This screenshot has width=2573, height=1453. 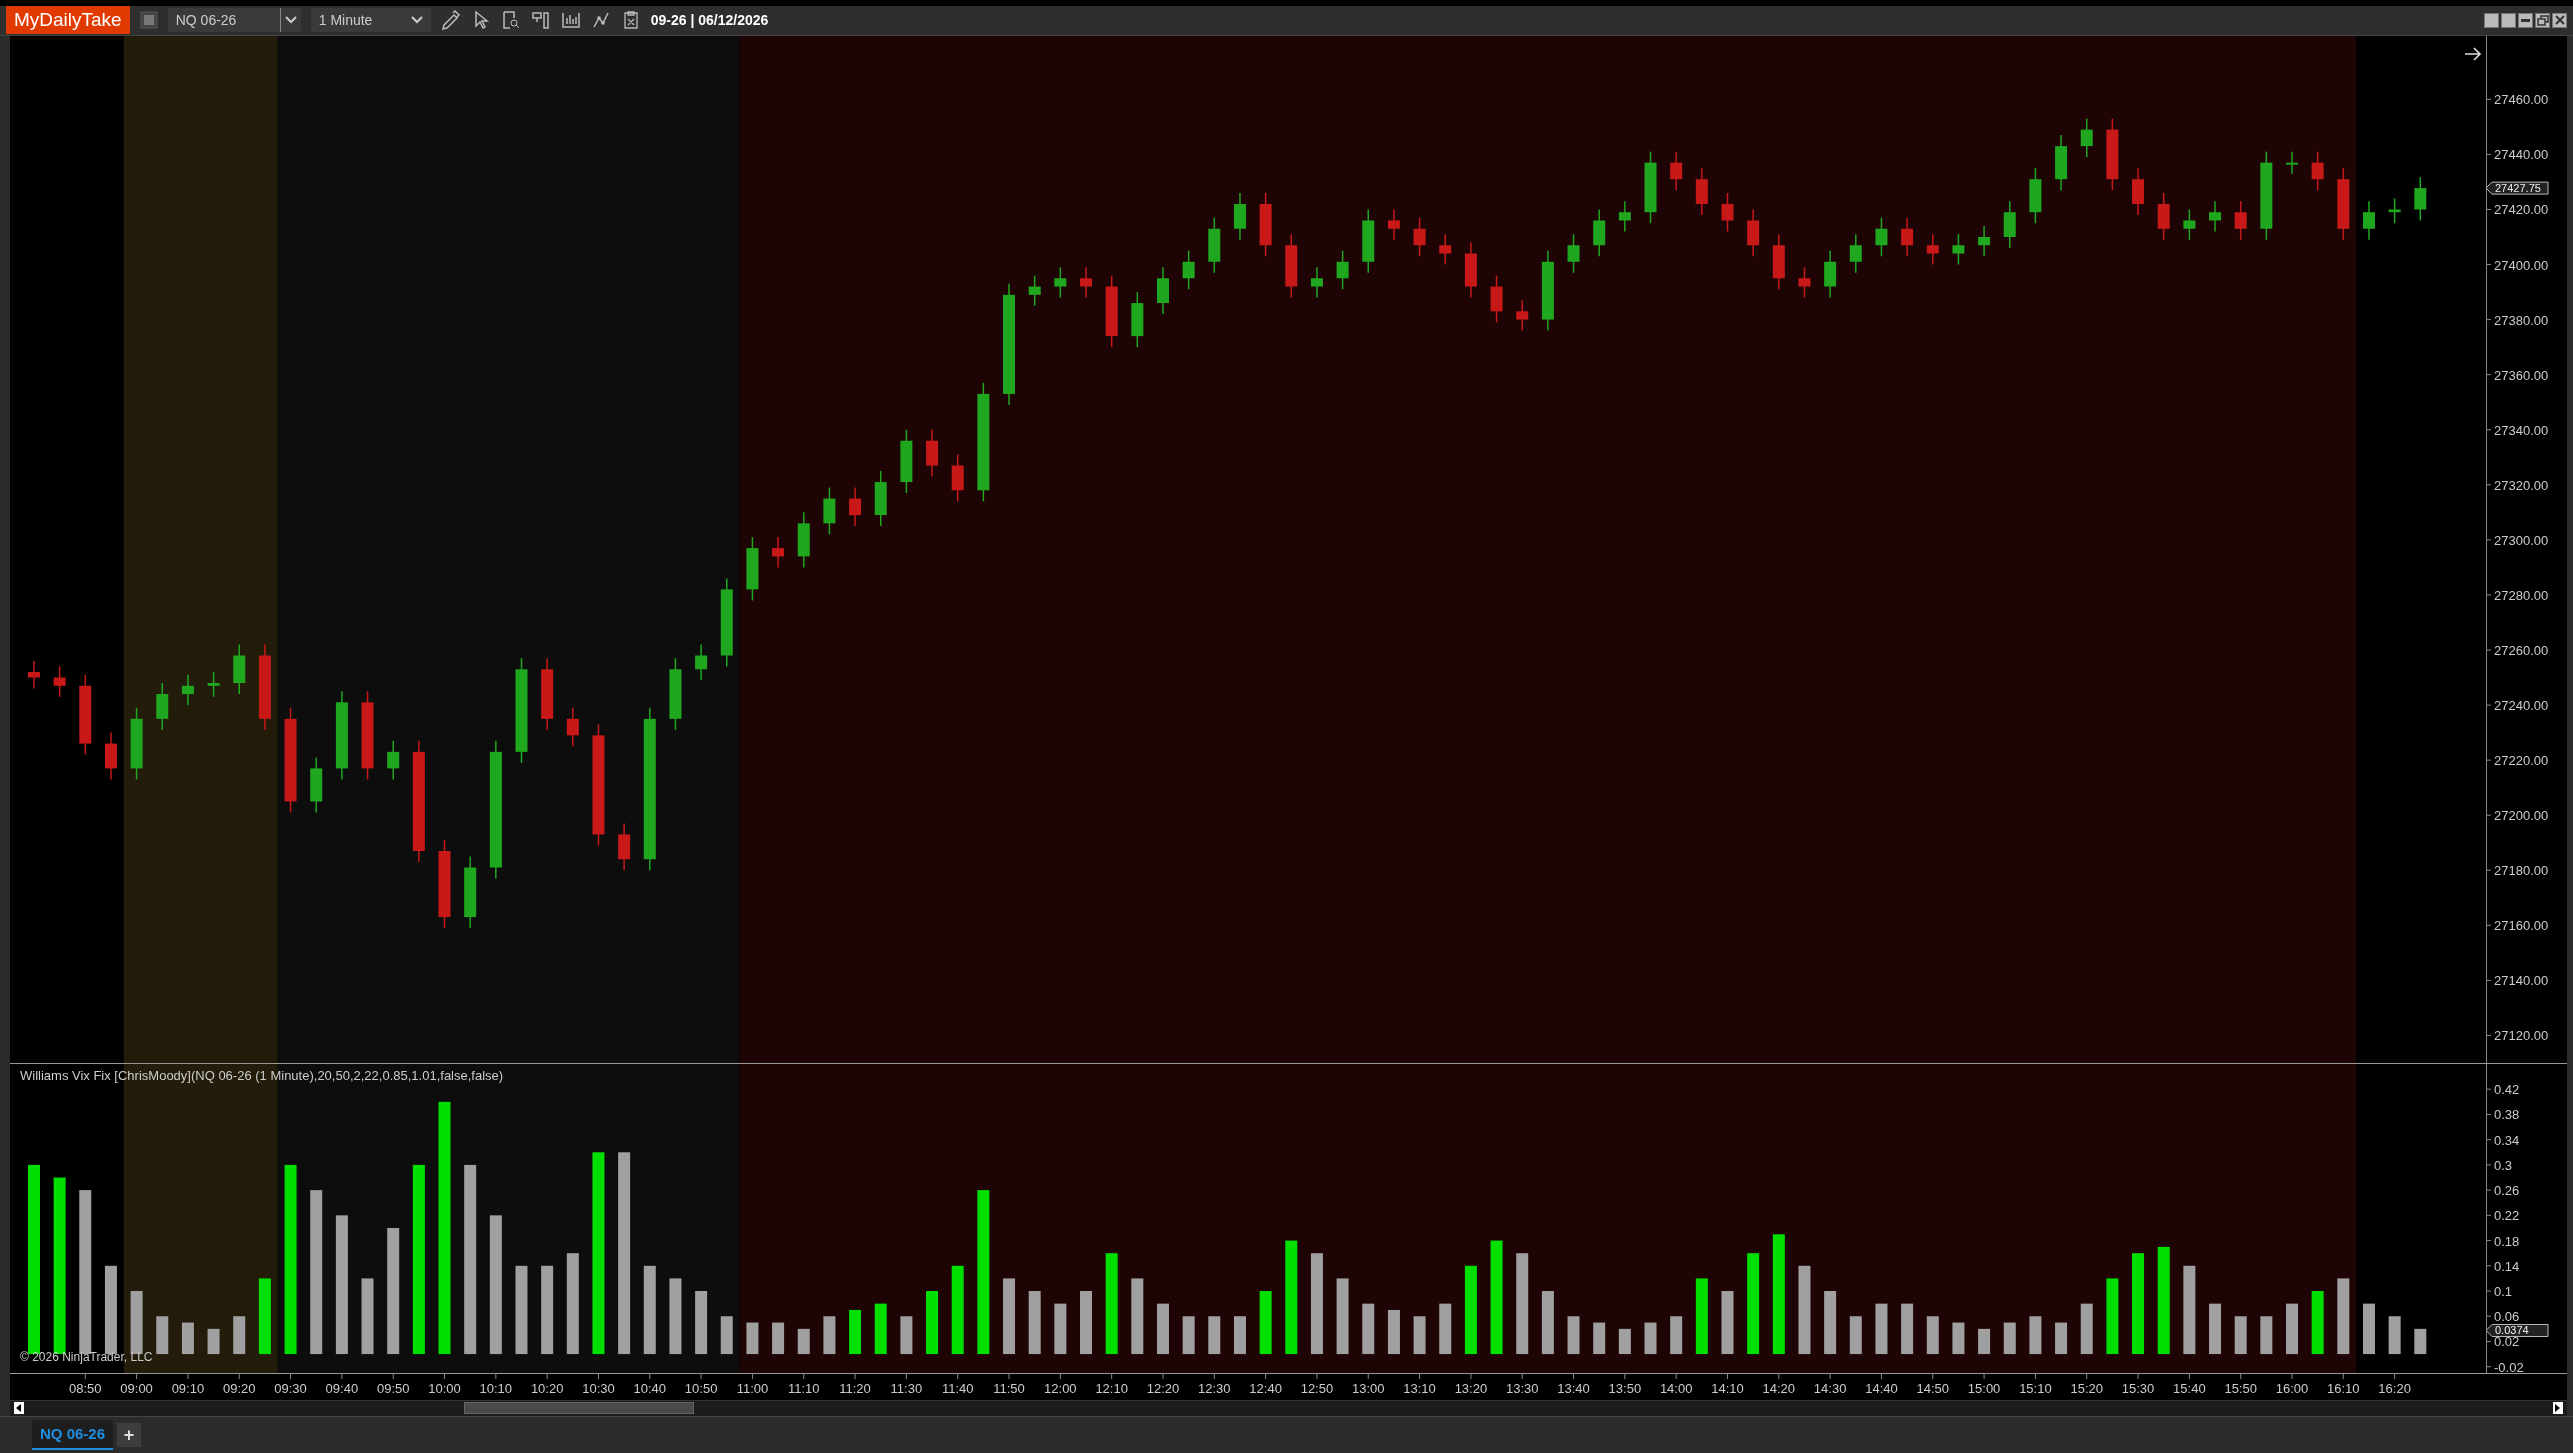 I want to click on interval-value: 1 Minute, so click(x=345, y=20).